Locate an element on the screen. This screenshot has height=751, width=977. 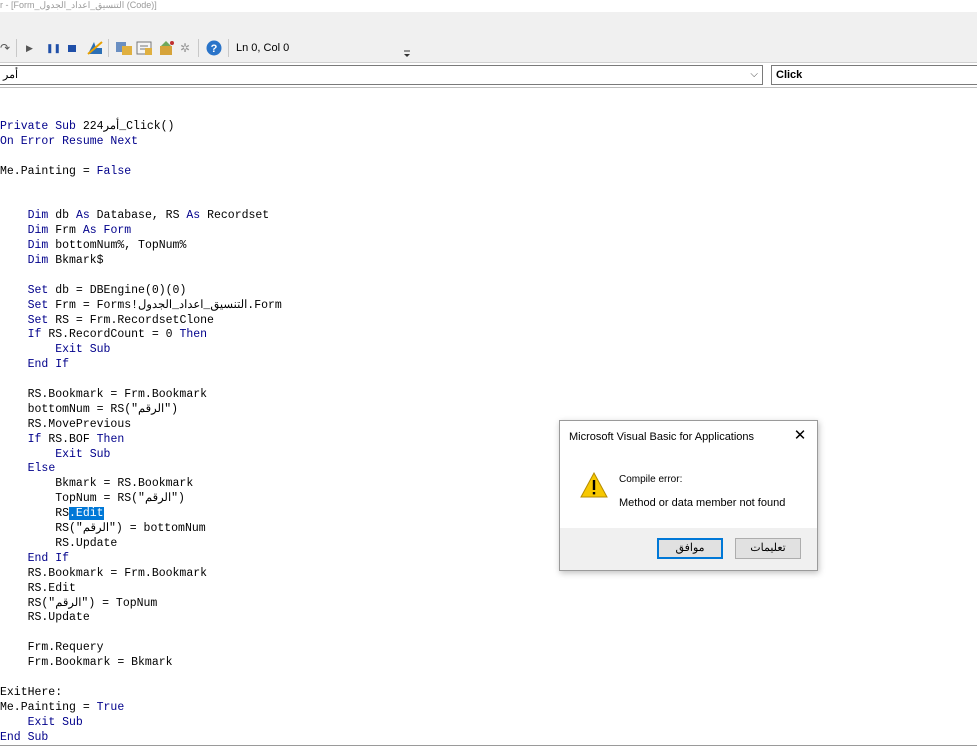
code-token: RS.Update is located at coordinates (59, 543).